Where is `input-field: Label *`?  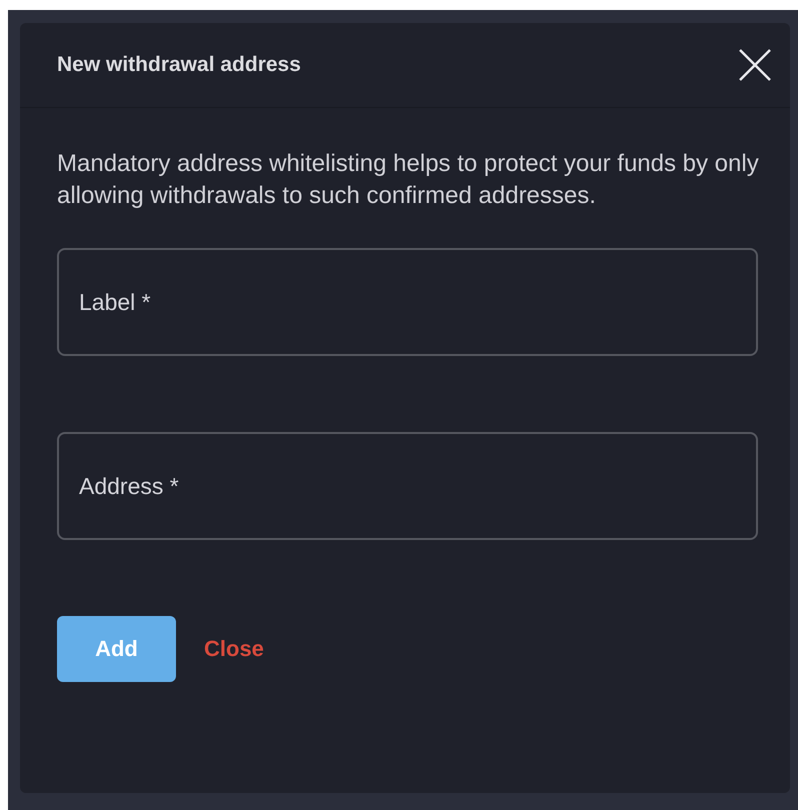 input-field: Label * is located at coordinates (407, 302).